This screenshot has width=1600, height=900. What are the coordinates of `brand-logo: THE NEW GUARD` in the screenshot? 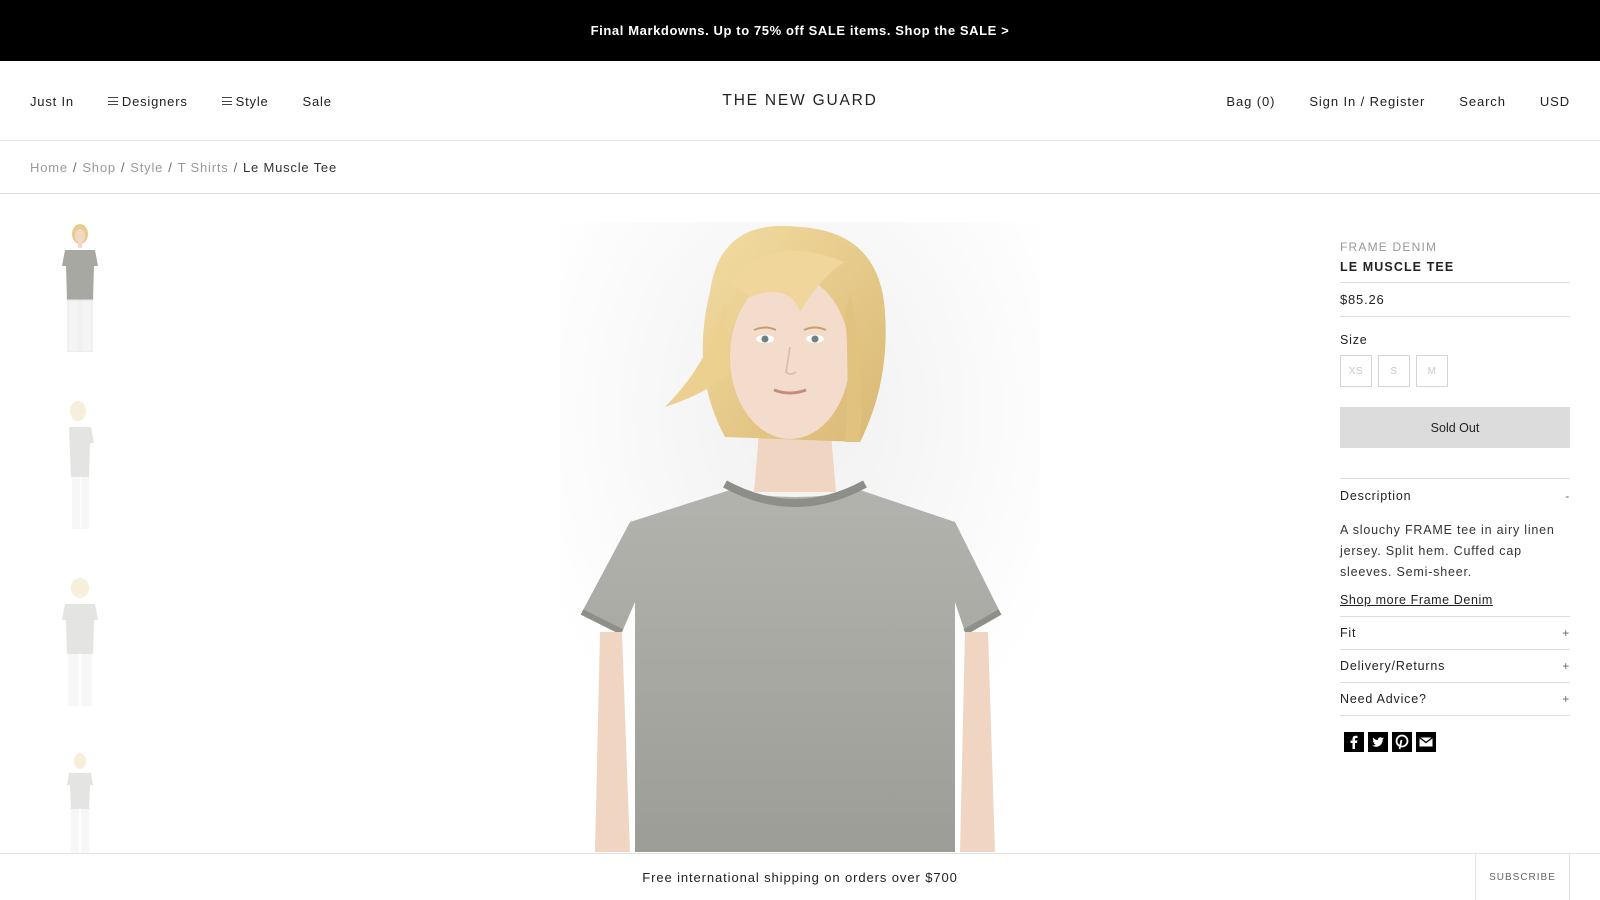 It's located at (799, 101).